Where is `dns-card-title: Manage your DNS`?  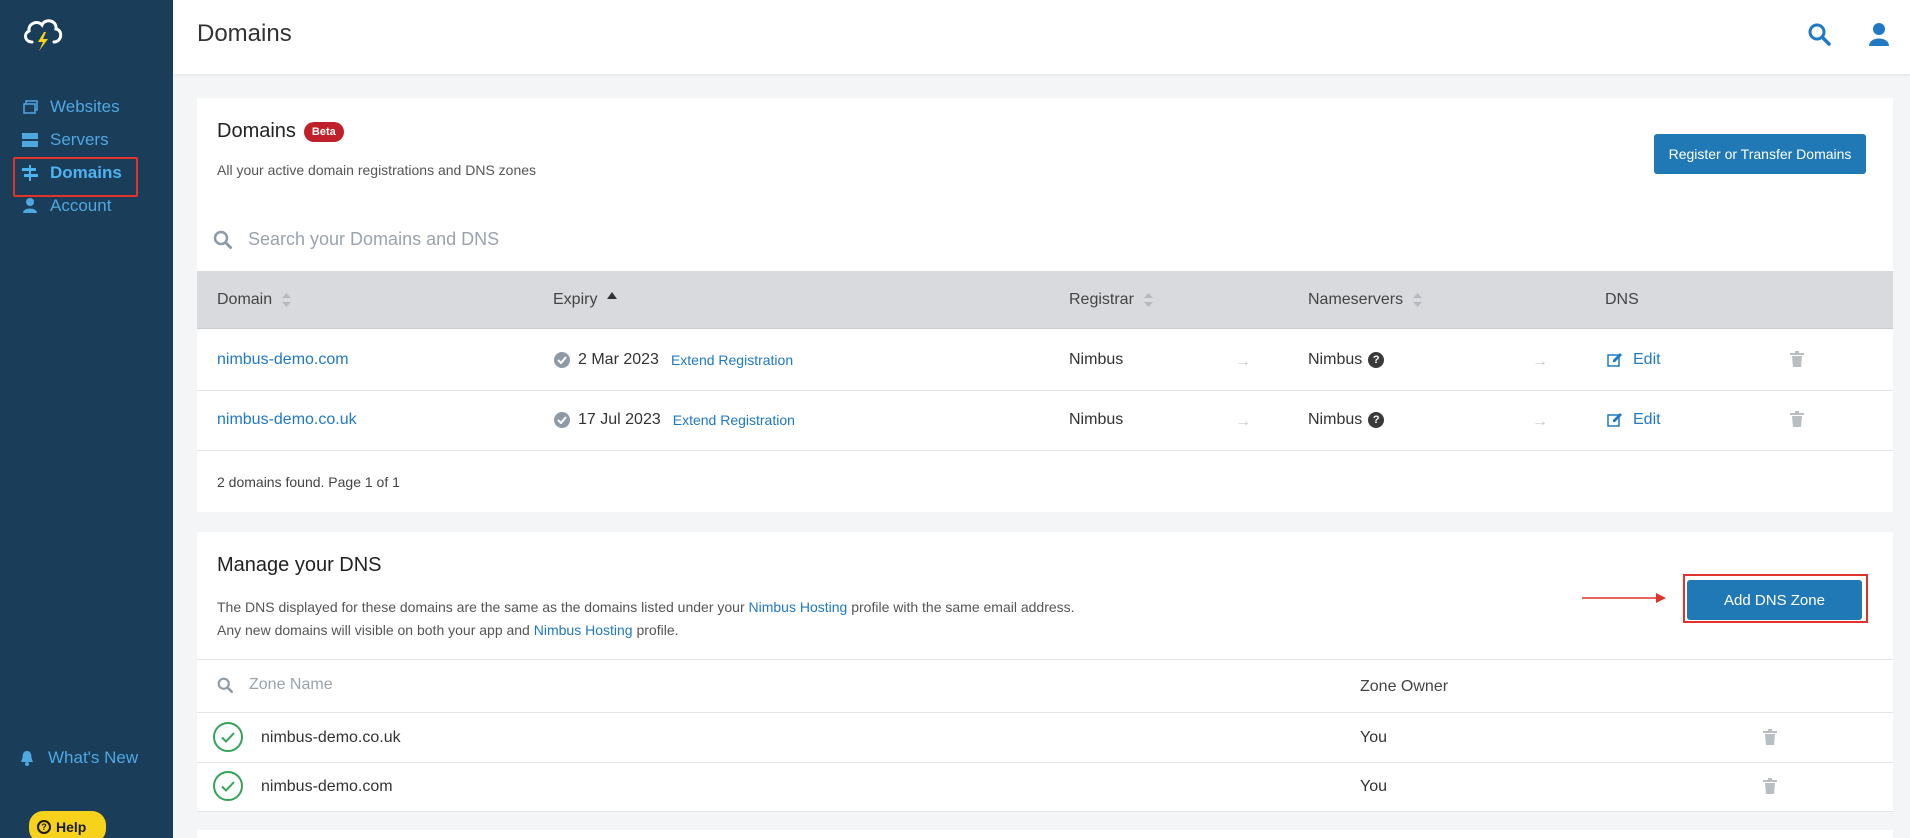
dns-card-title: Manage your DNS is located at coordinates (299, 565).